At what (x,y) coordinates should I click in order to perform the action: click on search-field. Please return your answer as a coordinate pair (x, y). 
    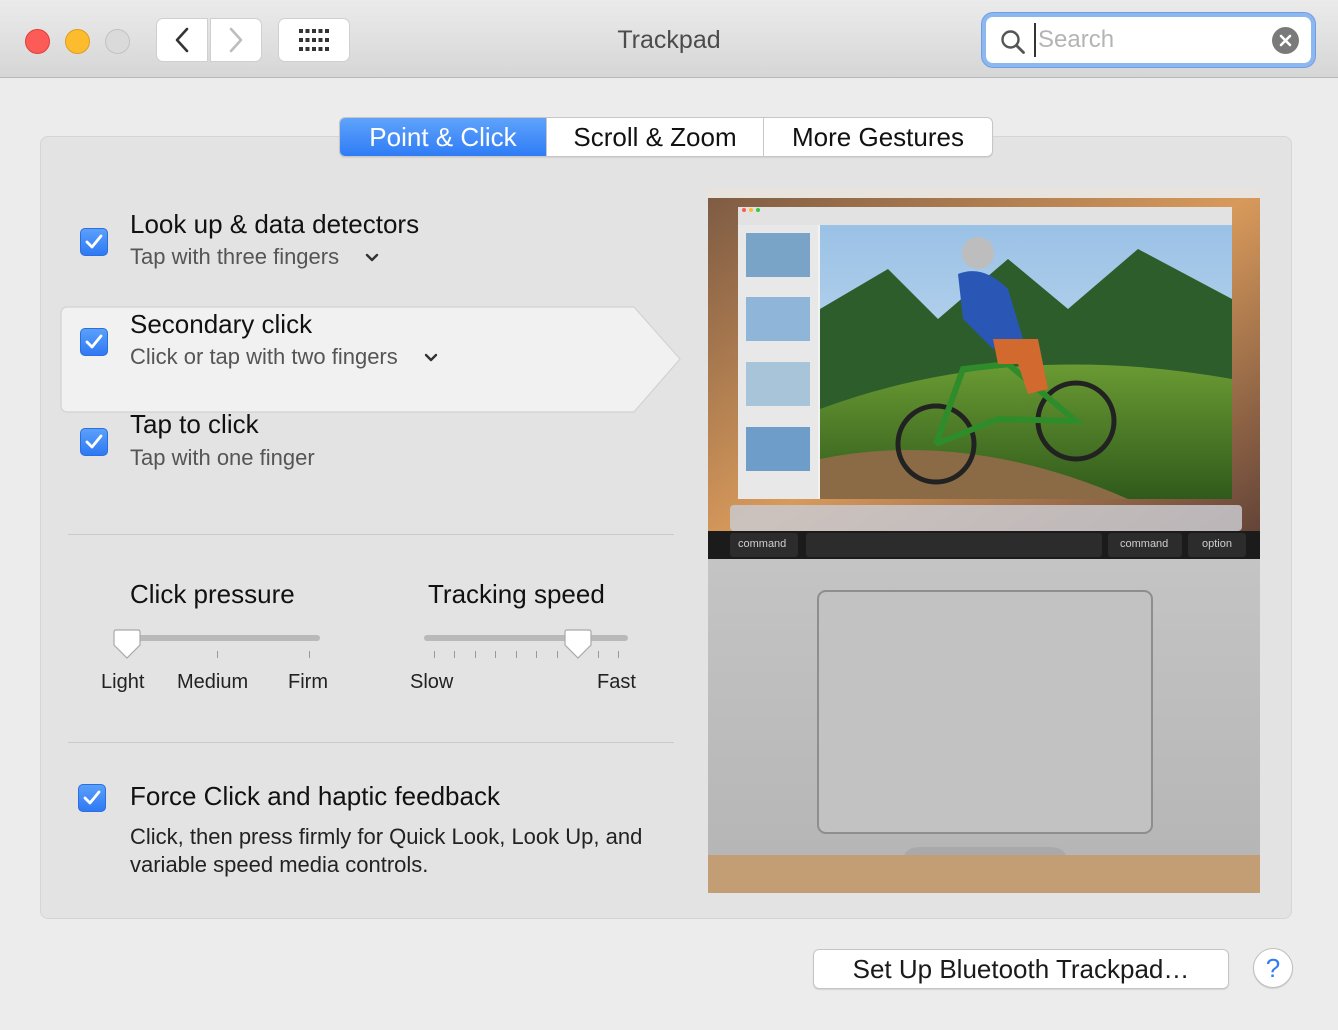
    Looking at the image, I should click on (1148, 40).